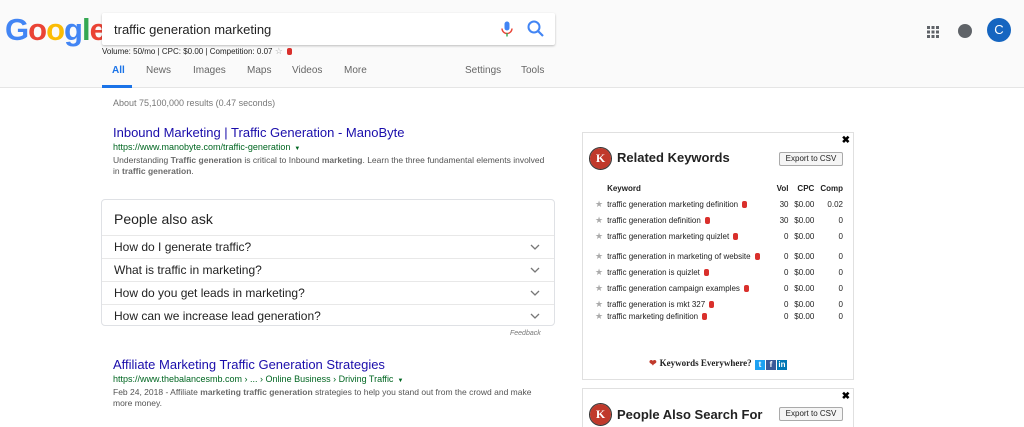 The image size is (1024, 427). I want to click on tab-more: More, so click(355, 71).